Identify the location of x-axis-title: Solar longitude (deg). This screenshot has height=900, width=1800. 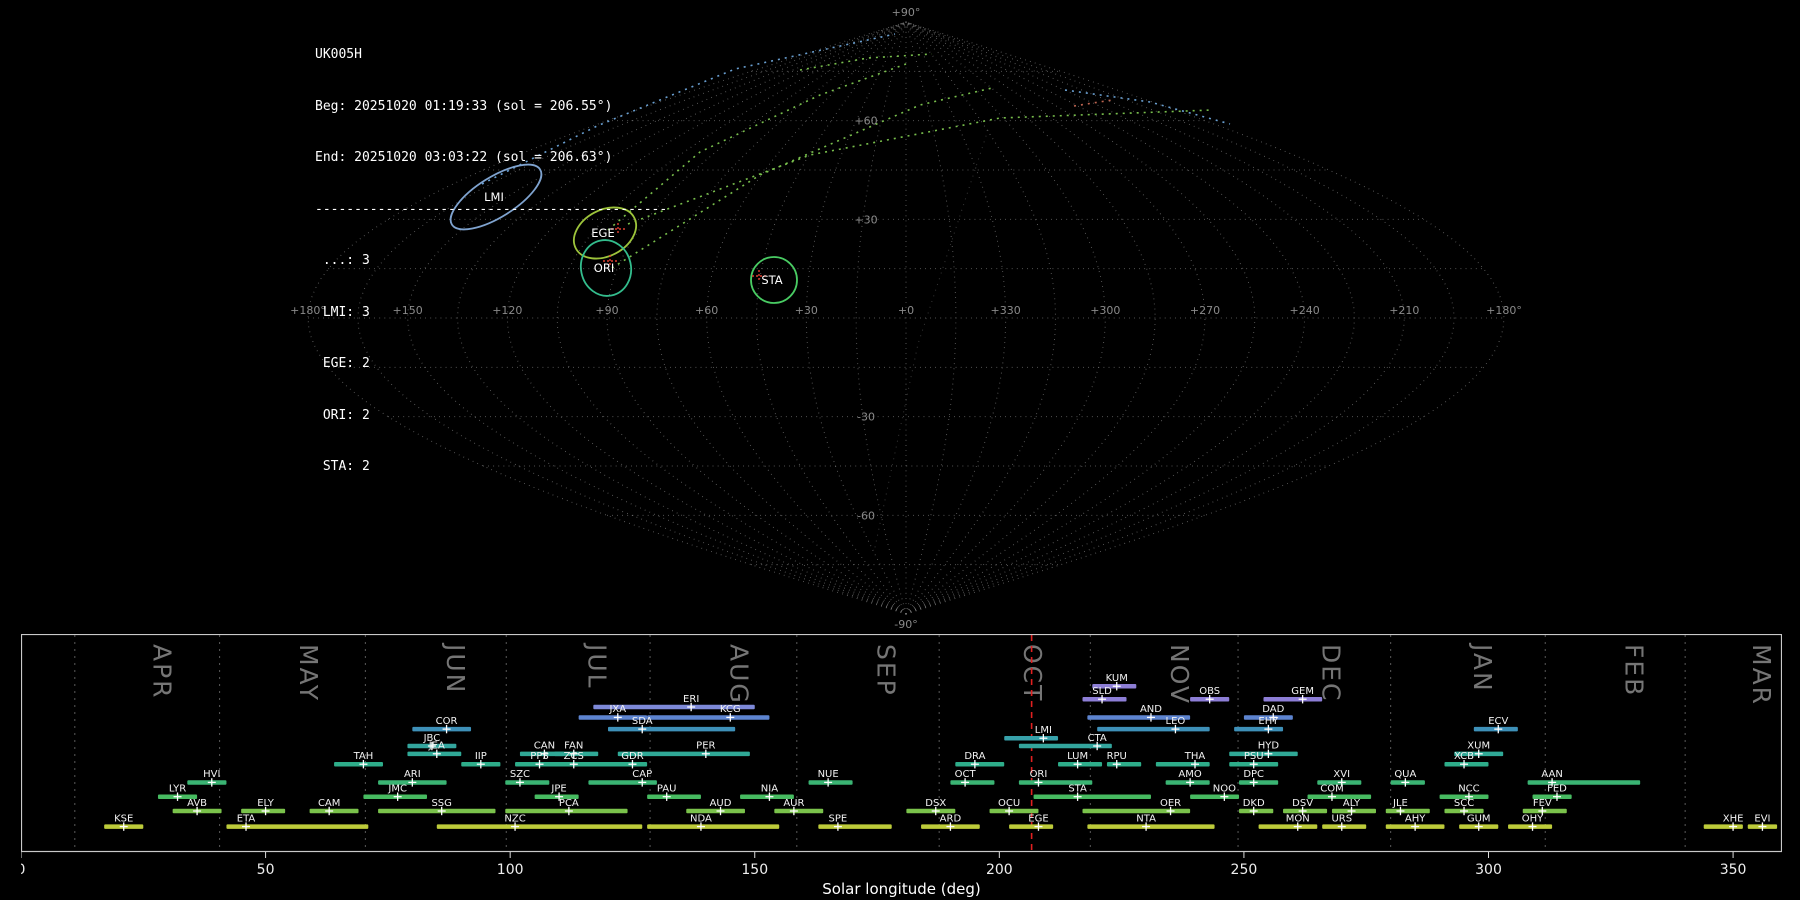
(901, 889).